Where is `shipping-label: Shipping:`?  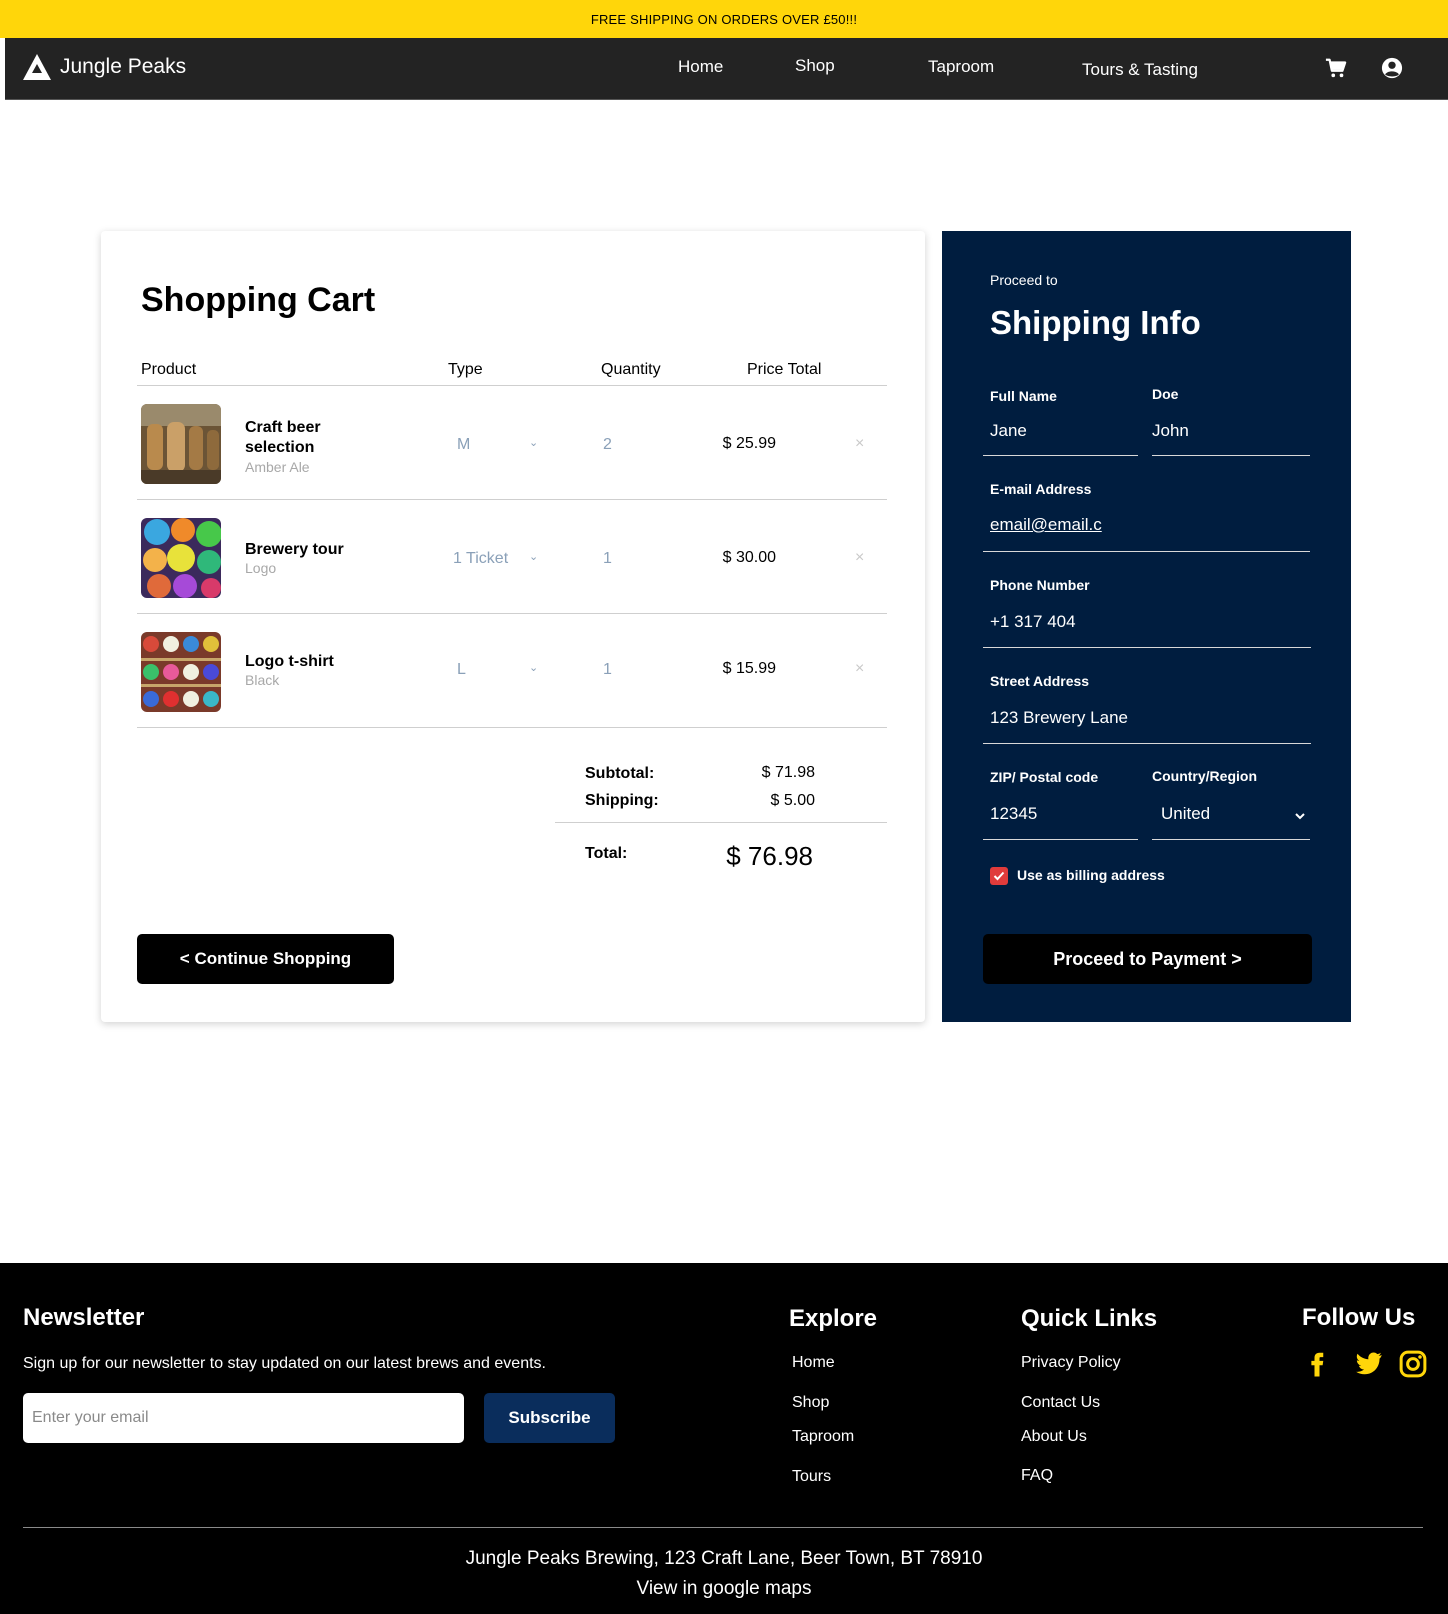 shipping-label: Shipping: is located at coordinates (622, 800).